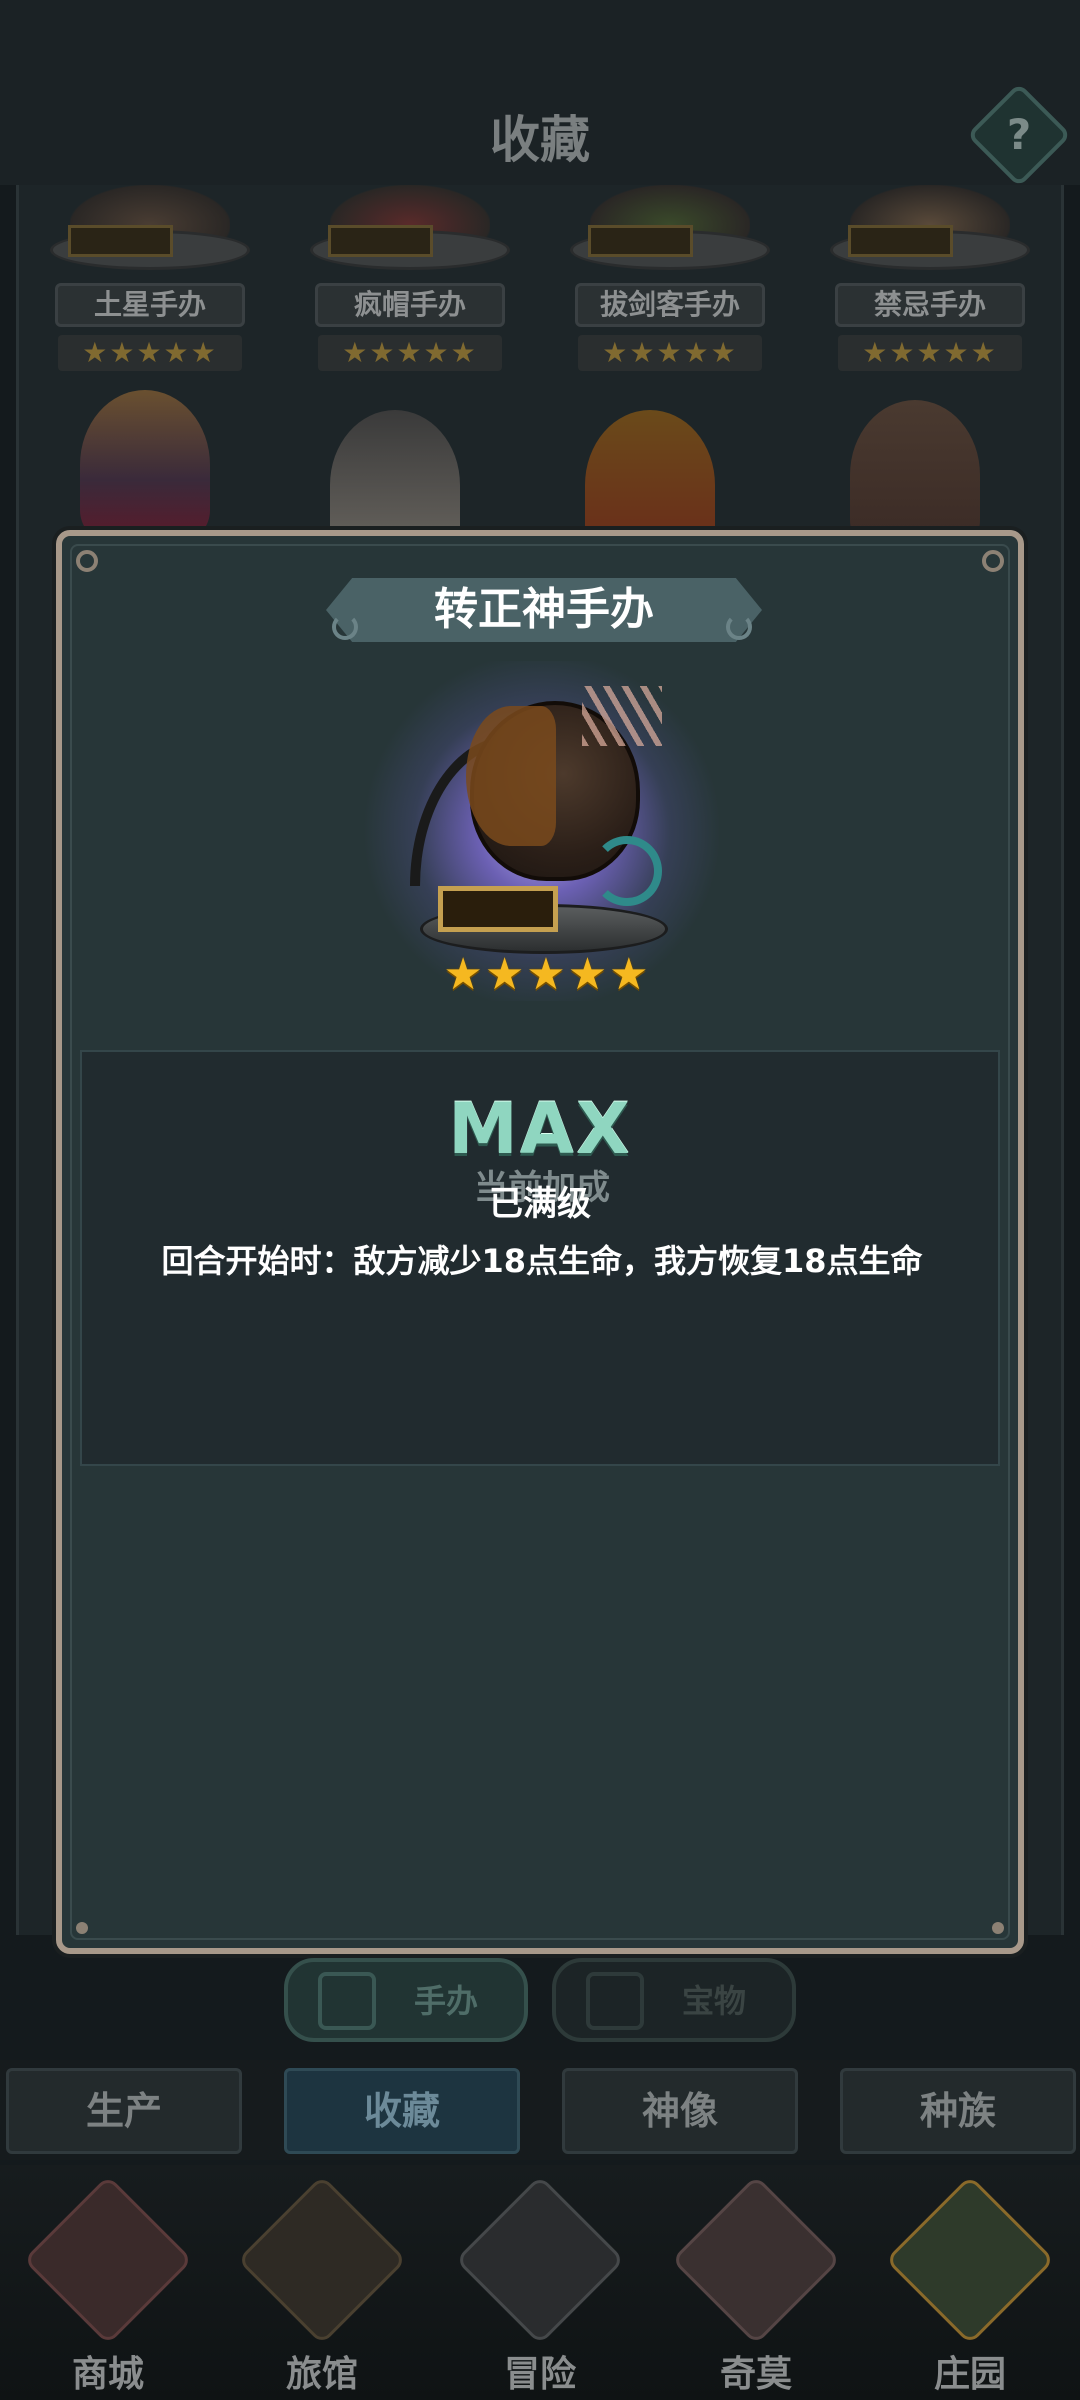  Describe the element at coordinates (540, 1129) in the screenshot. I see `max-level-label: MAX` at that location.